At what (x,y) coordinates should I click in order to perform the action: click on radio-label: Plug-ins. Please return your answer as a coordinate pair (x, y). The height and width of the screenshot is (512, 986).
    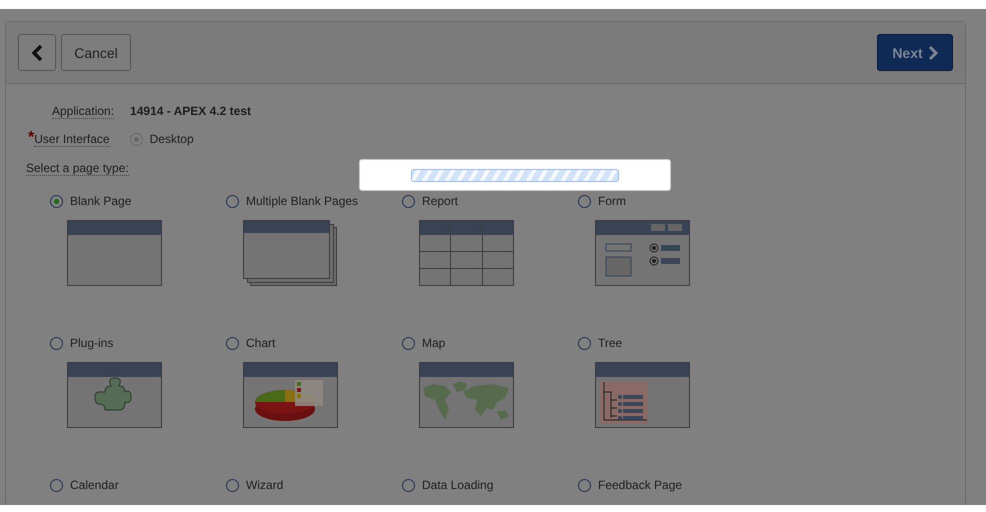
    Looking at the image, I should click on (92, 343).